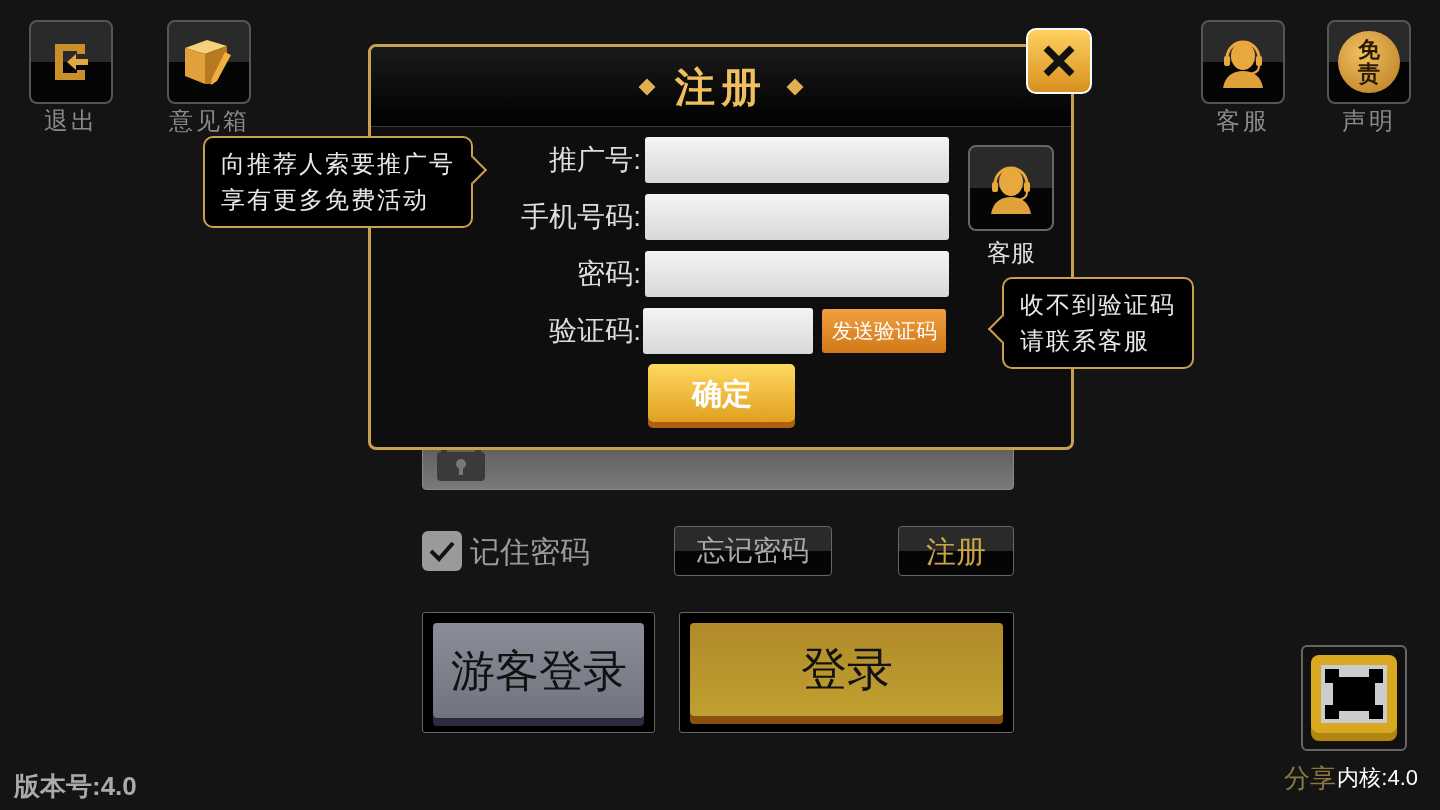 Image resolution: width=1440 pixels, height=810 pixels. Describe the element at coordinates (71, 62) in the screenshot. I see `exit-button` at that location.